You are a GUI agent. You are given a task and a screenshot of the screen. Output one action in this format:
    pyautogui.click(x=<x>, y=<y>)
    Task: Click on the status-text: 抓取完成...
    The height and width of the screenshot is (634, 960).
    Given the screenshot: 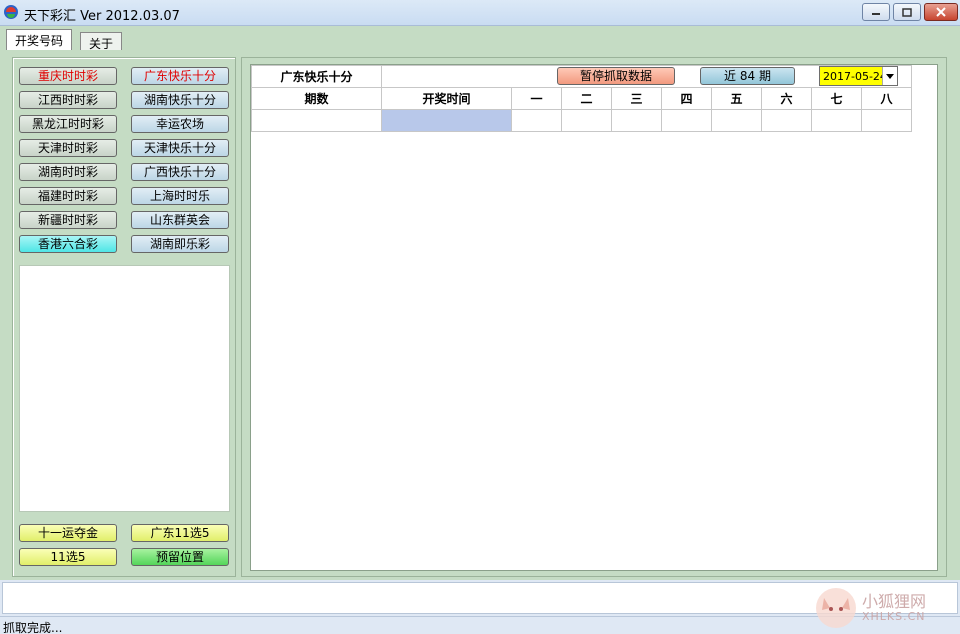 What is the action you would take?
    pyautogui.click(x=33, y=627)
    